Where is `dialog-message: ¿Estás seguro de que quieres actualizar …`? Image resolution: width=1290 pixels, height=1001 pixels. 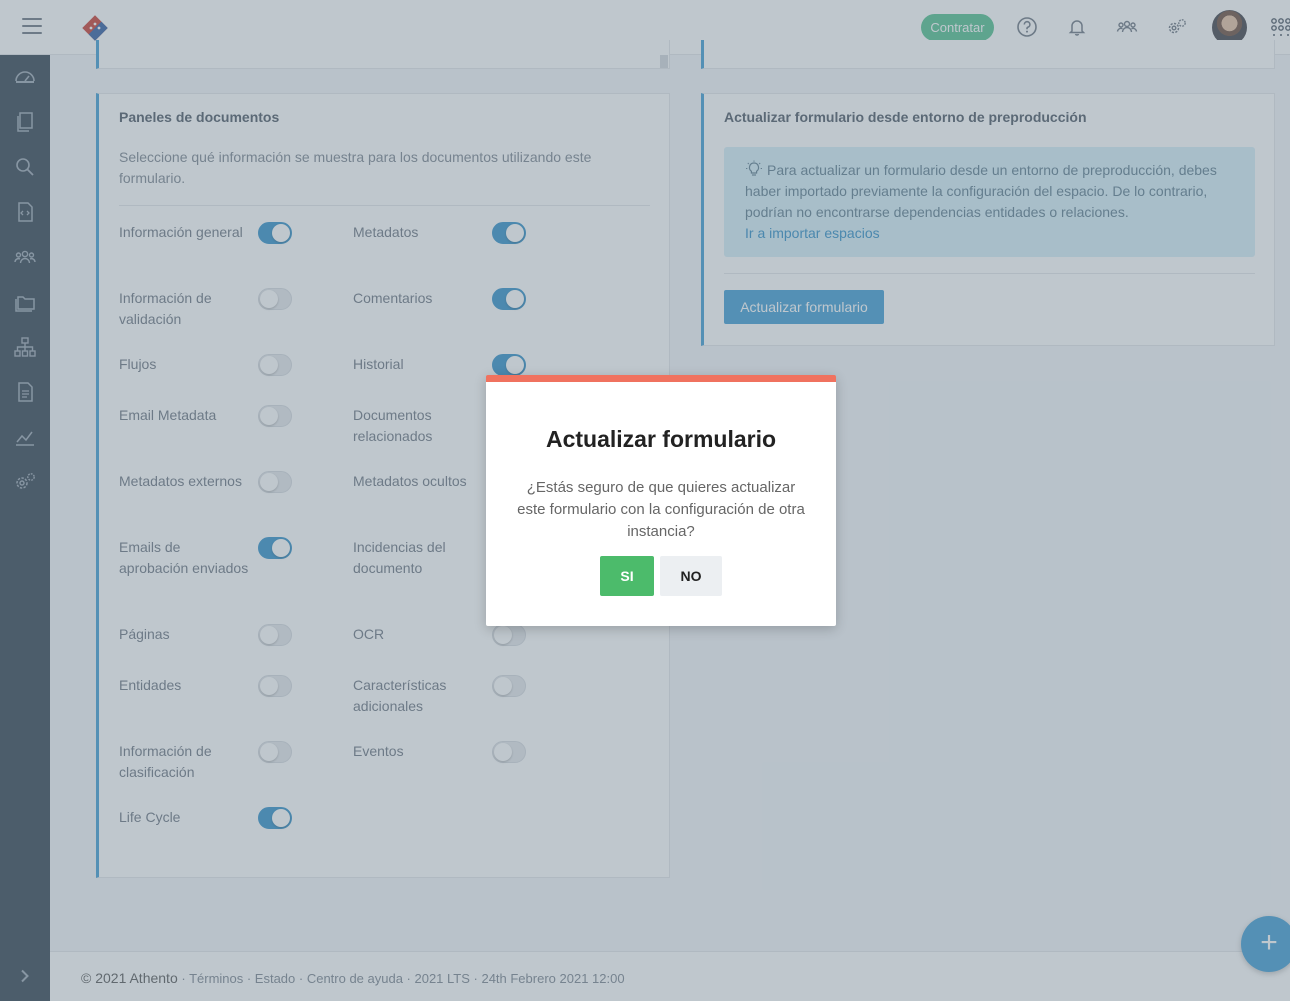 dialog-message: ¿Estás seguro de que quieres actualizar … is located at coordinates (661, 509).